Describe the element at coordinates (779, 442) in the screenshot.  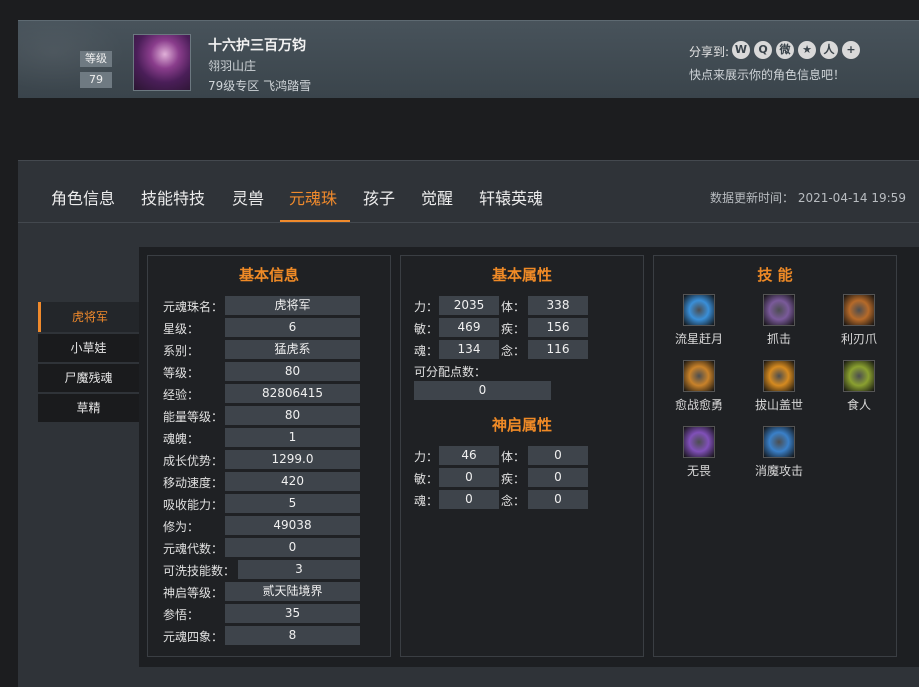
I see `dispel-icon` at that location.